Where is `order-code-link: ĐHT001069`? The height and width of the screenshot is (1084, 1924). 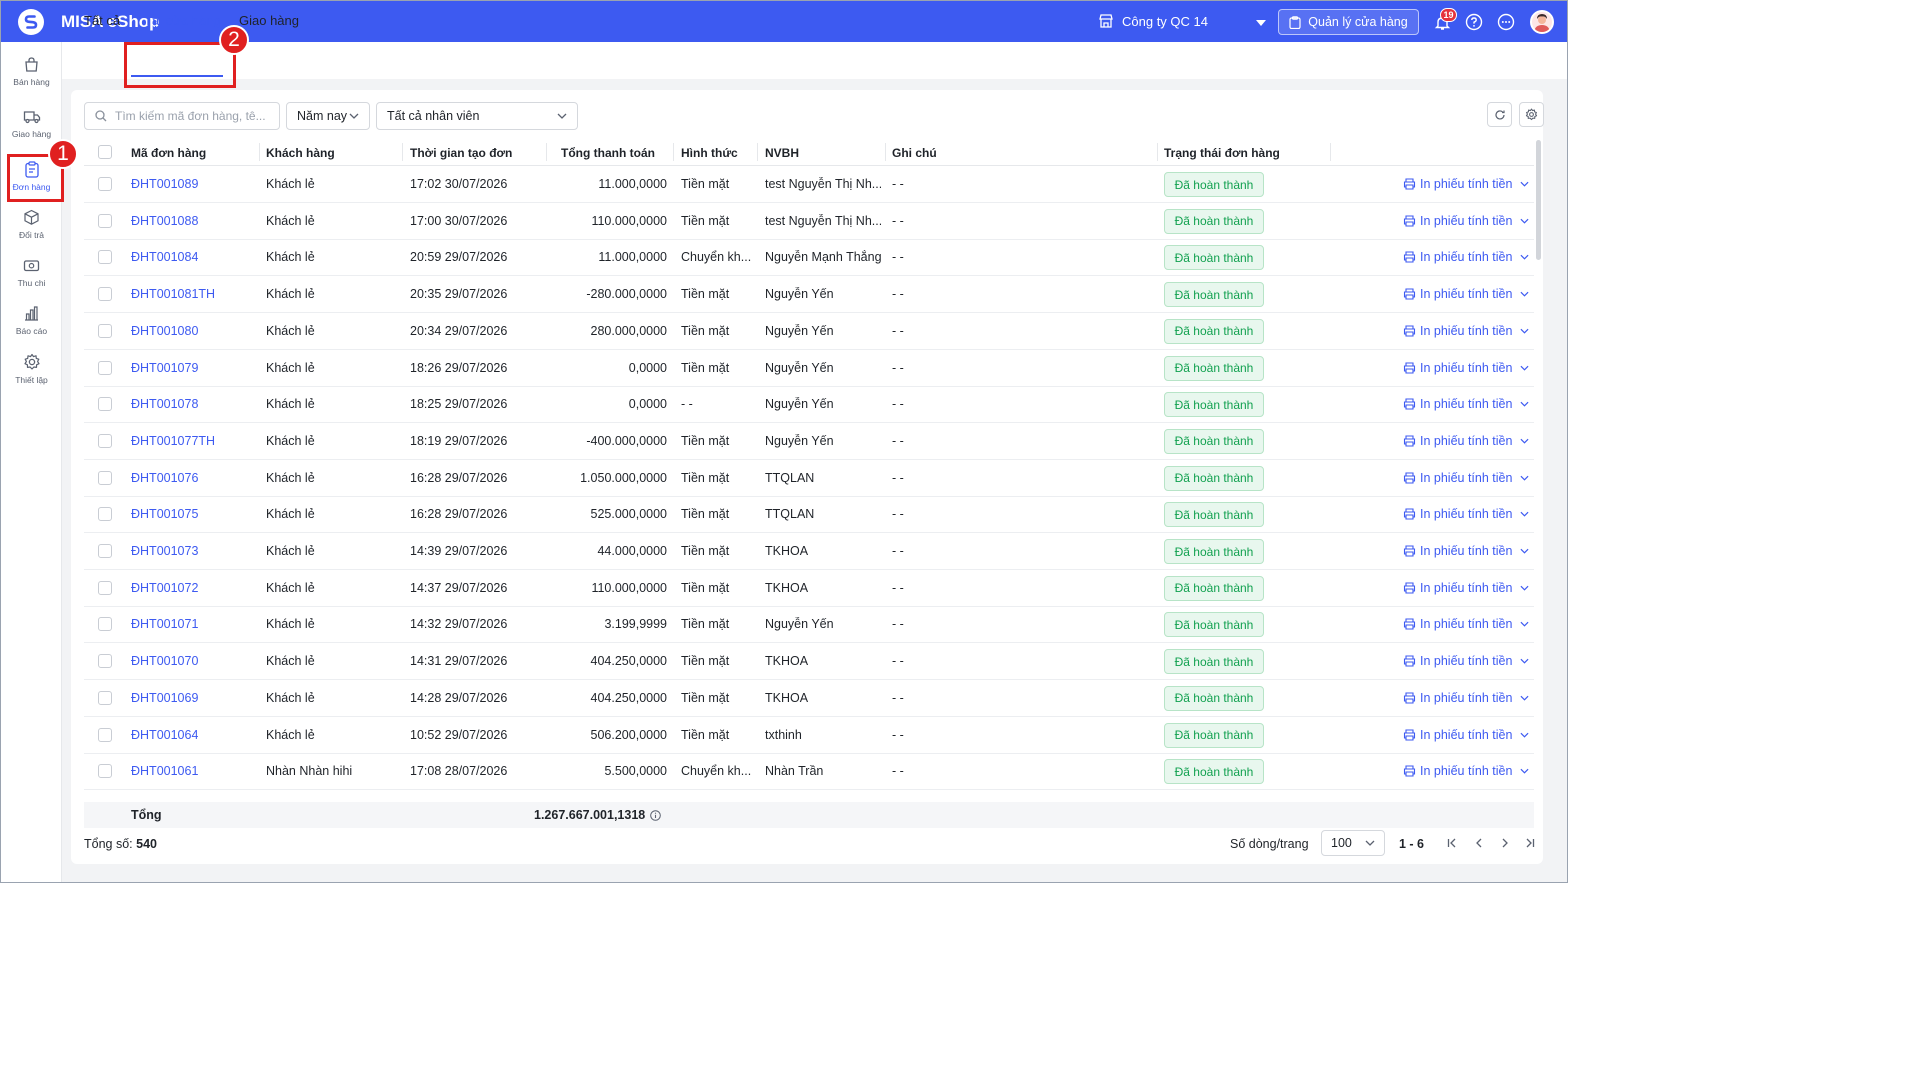 order-code-link: ĐHT001069 is located at coordinates (164, 698).